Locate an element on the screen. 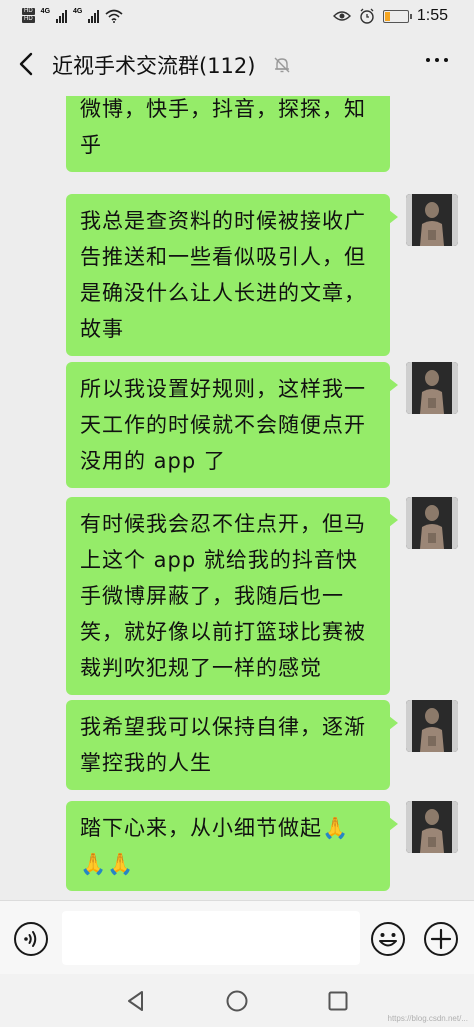 Image resolution: width=474 pixels, height=1027 pixels. nav-home-icon is located at coordinates (237, 1001).